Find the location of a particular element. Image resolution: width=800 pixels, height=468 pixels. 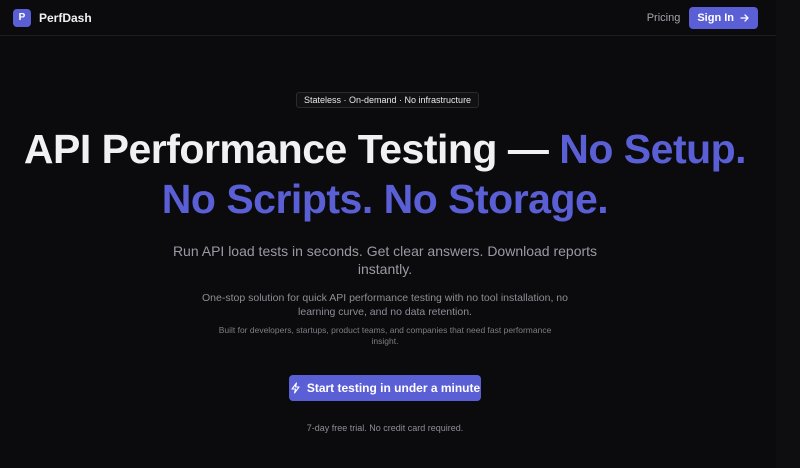

brand: P PerfDash is located at coordinates (52, 17).